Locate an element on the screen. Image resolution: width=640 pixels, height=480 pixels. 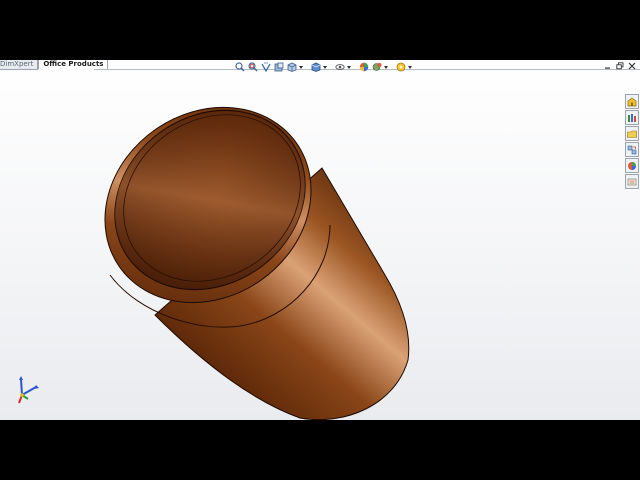
appearances-scenes-icon is located at coordinates (632, 165).